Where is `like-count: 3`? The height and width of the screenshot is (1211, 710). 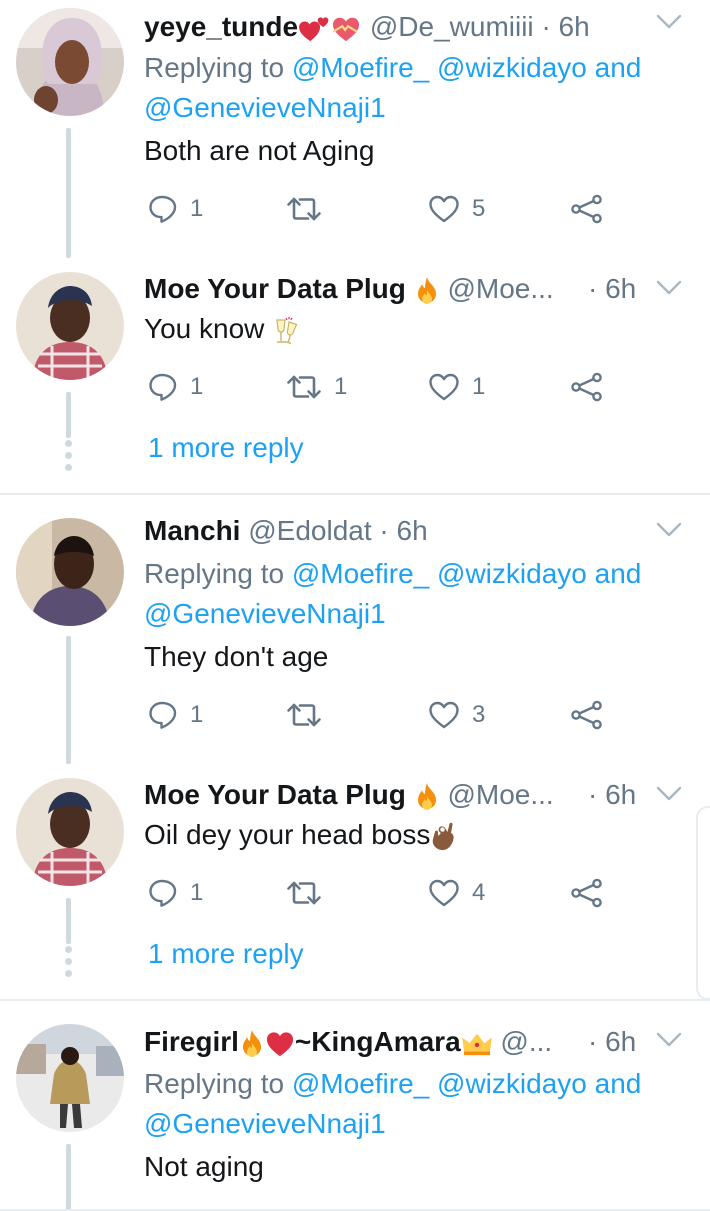 like-count: 3 is located at coordinates (479, 714).